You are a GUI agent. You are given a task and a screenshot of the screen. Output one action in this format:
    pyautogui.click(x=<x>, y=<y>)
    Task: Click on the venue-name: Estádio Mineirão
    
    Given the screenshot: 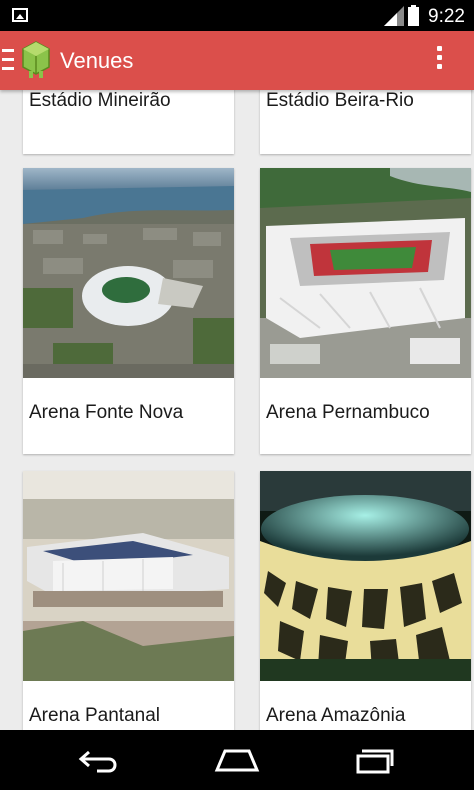 What is the action you would take?
    pyautogui.click(x=100, y=100)
    